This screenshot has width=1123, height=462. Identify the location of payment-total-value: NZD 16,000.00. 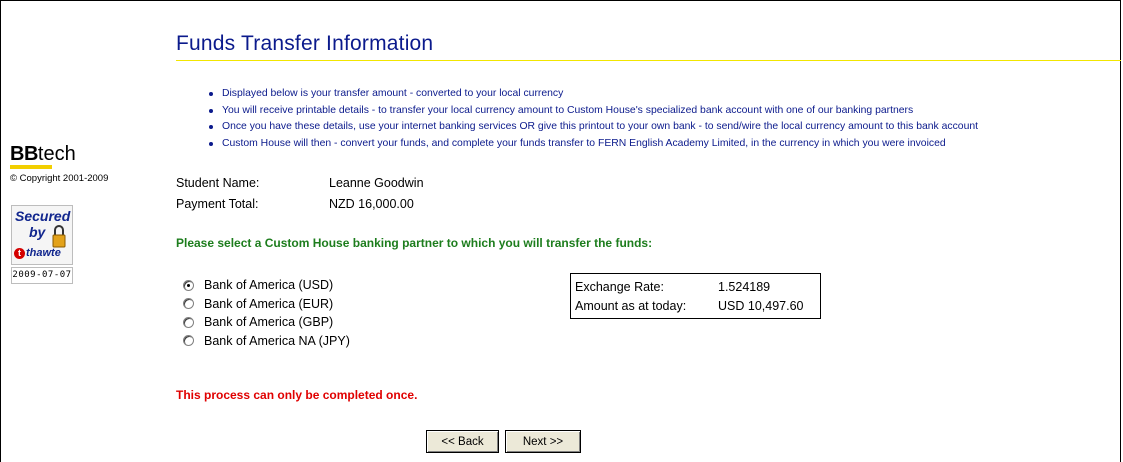
(371, 204).